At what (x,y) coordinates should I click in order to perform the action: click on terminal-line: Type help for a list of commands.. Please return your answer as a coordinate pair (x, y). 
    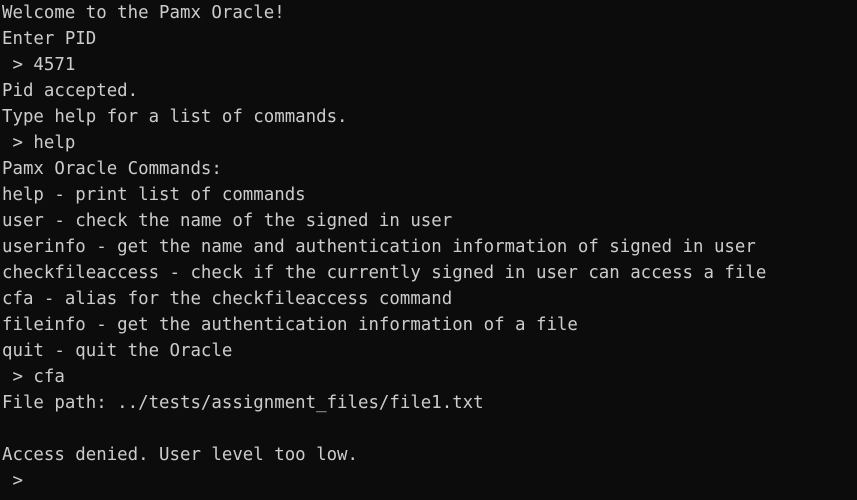
    Looking at the image, I should click on (175, 117).